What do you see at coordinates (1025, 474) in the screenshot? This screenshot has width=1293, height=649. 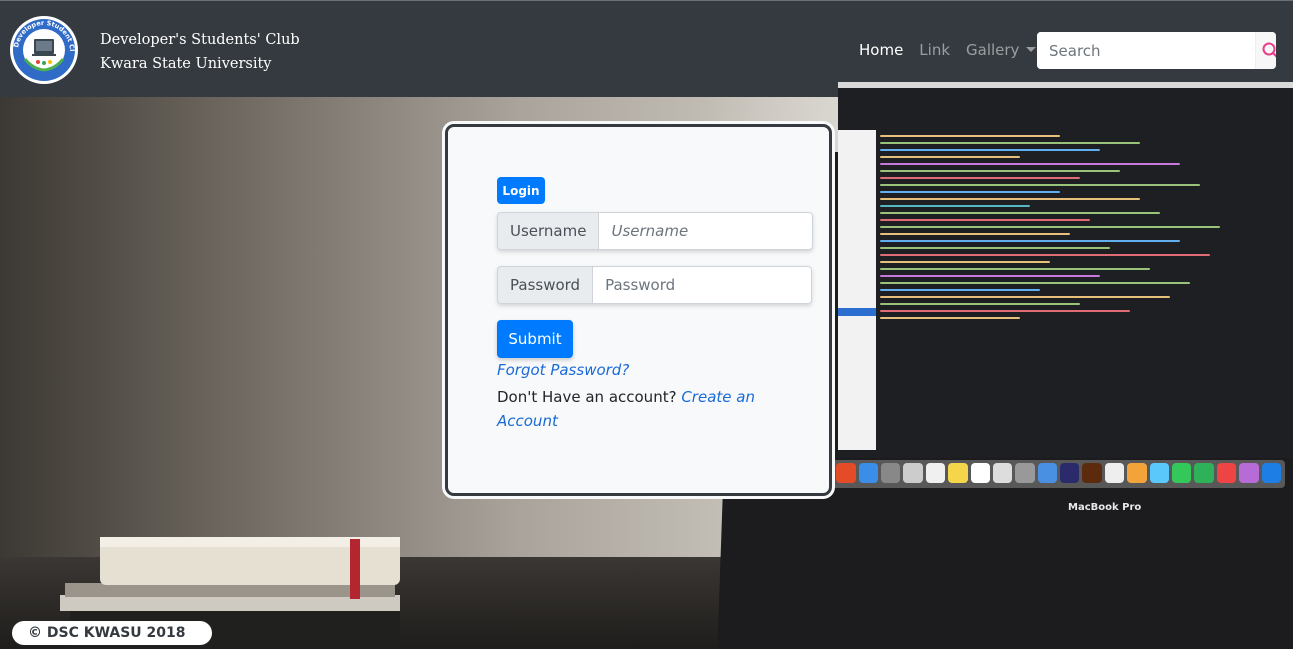 I see `mac-dock` at bounding box center [1025, 474].